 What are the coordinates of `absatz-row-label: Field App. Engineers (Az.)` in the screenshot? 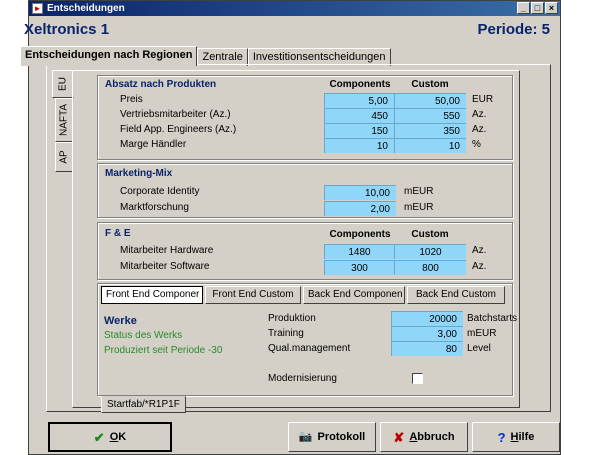 It's located at (178, 129).